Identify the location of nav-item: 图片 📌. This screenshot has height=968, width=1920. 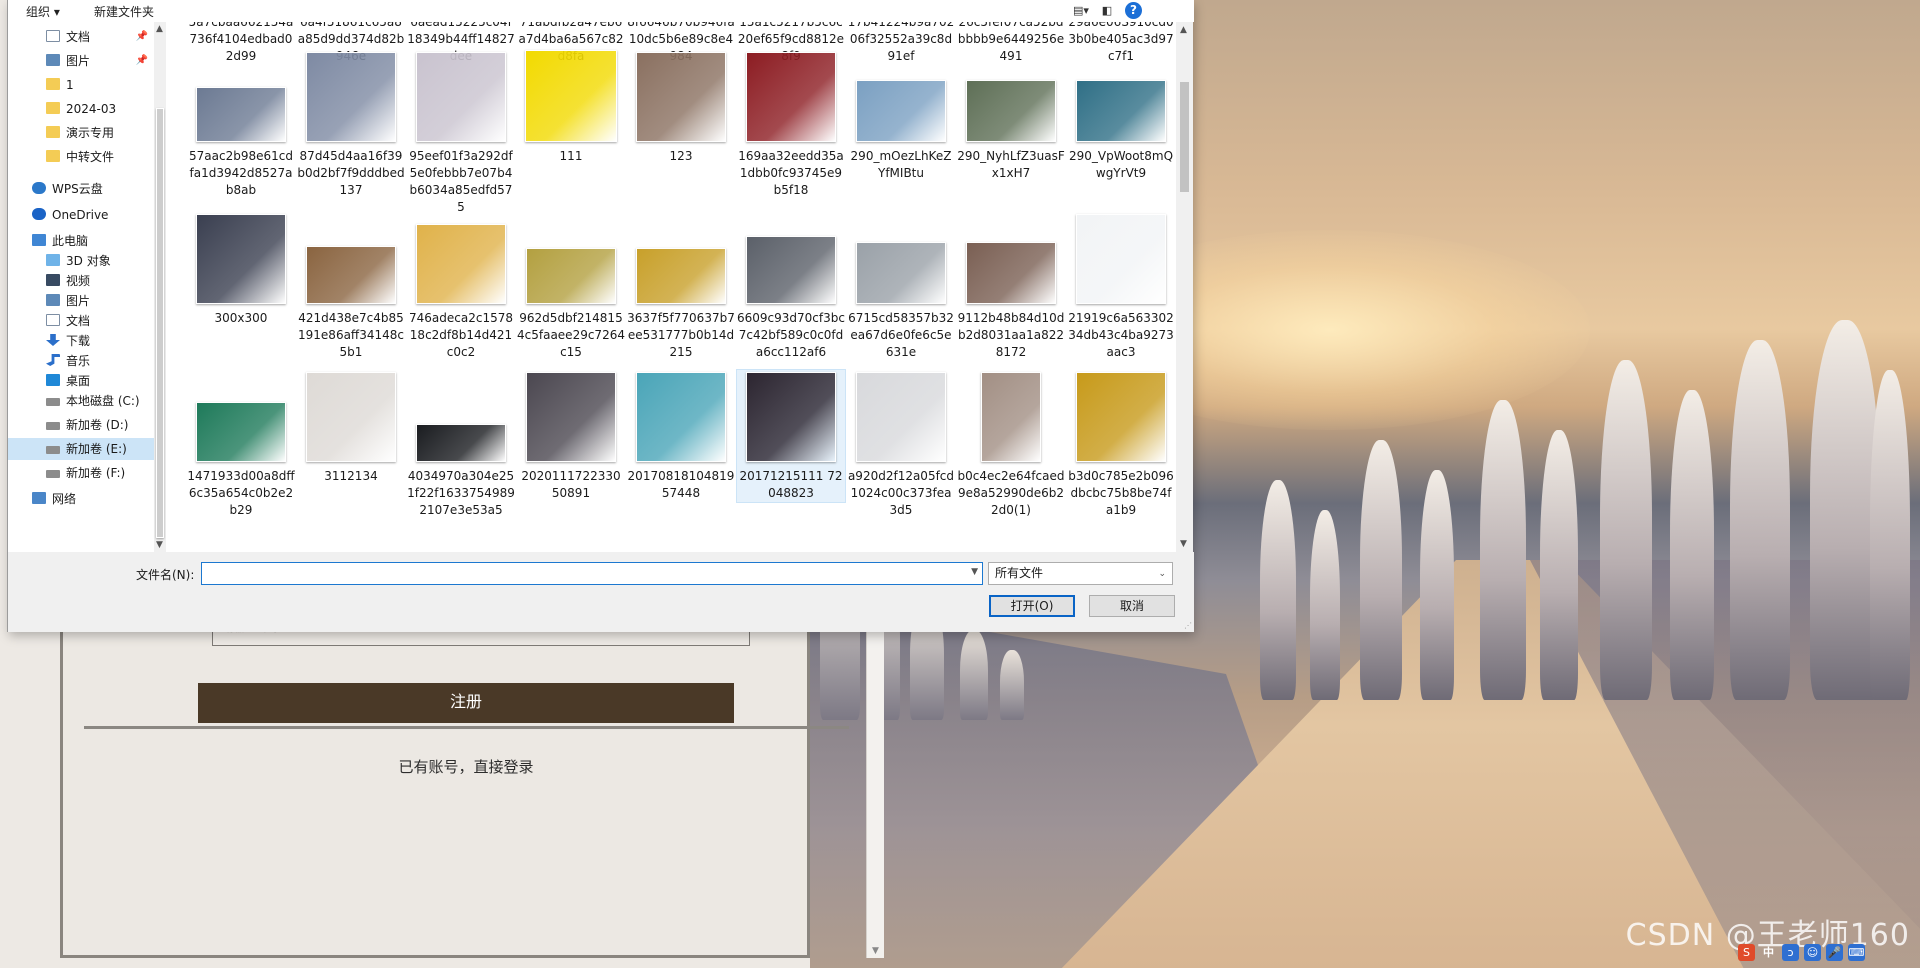
(81, 61).